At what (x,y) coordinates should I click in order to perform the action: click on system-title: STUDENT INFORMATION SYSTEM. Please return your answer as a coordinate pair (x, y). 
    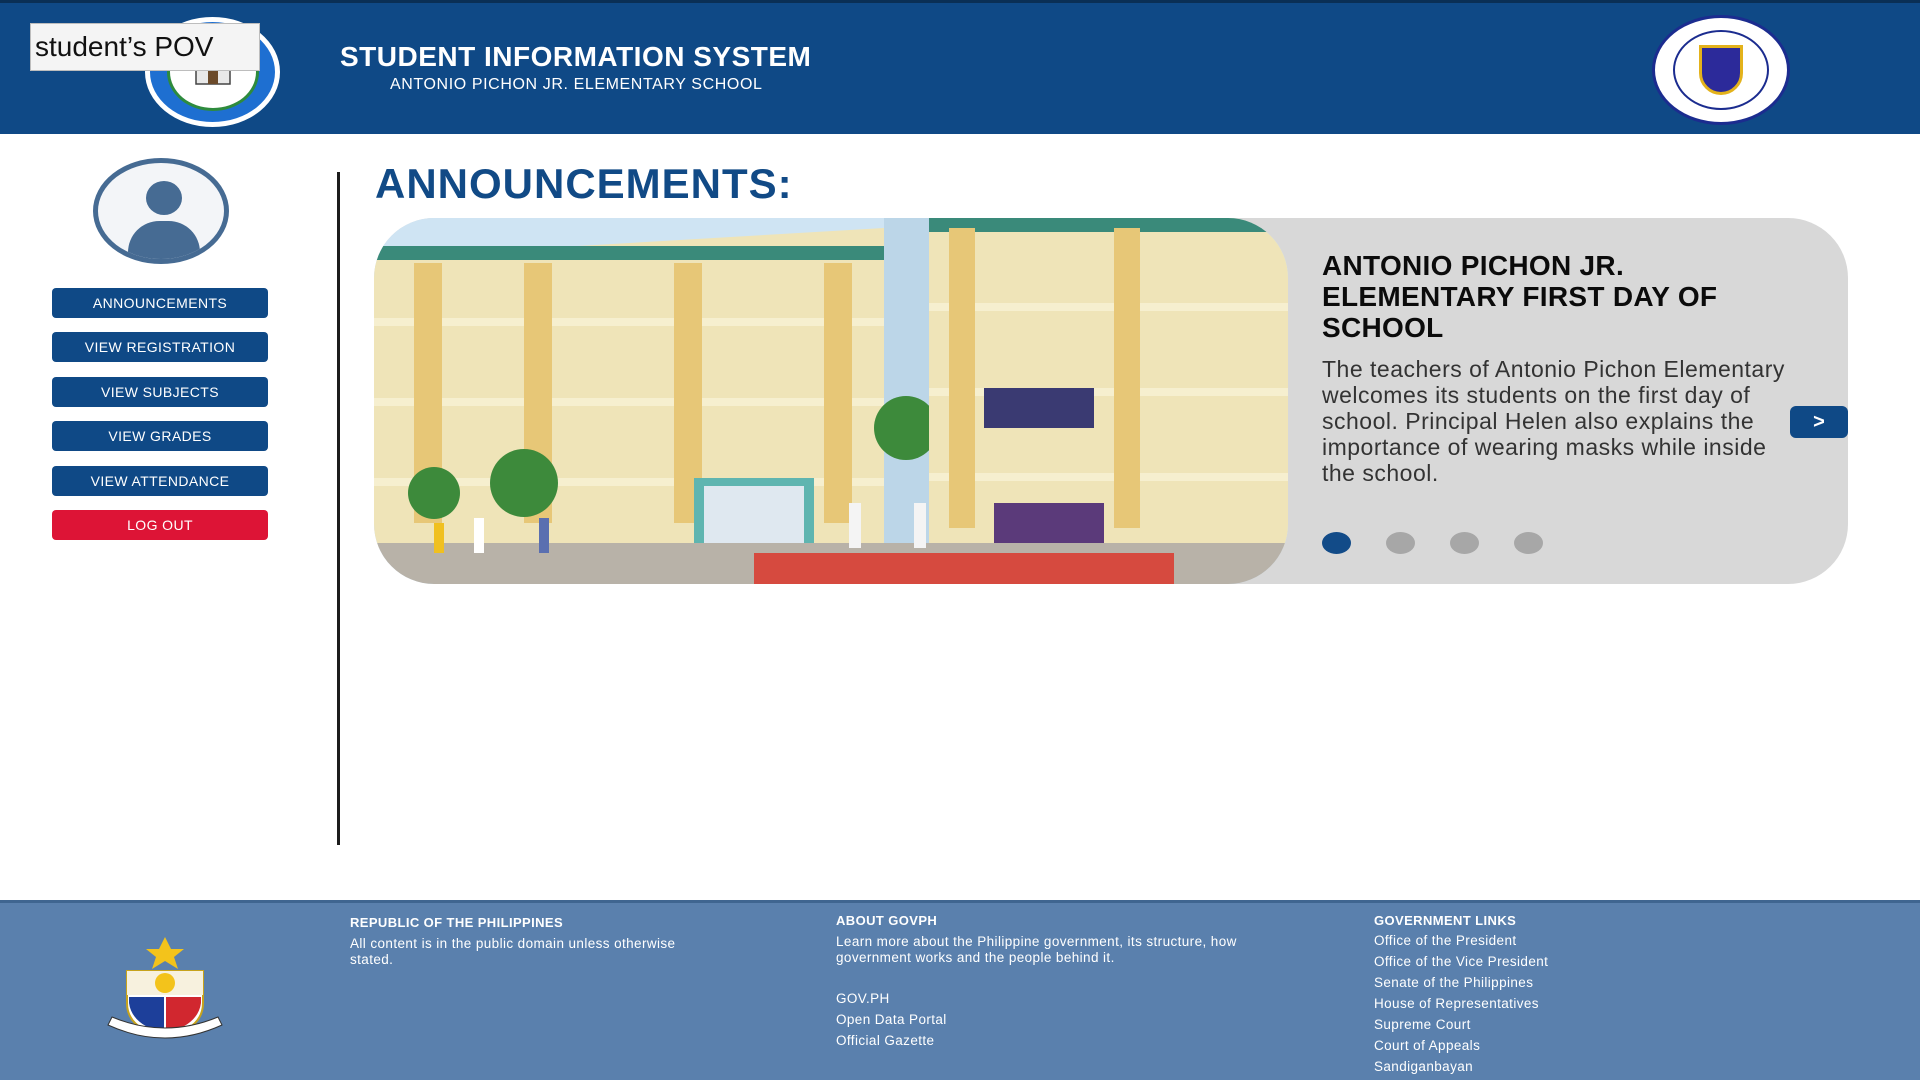
    Looking at the image, I should click on (576, 56).